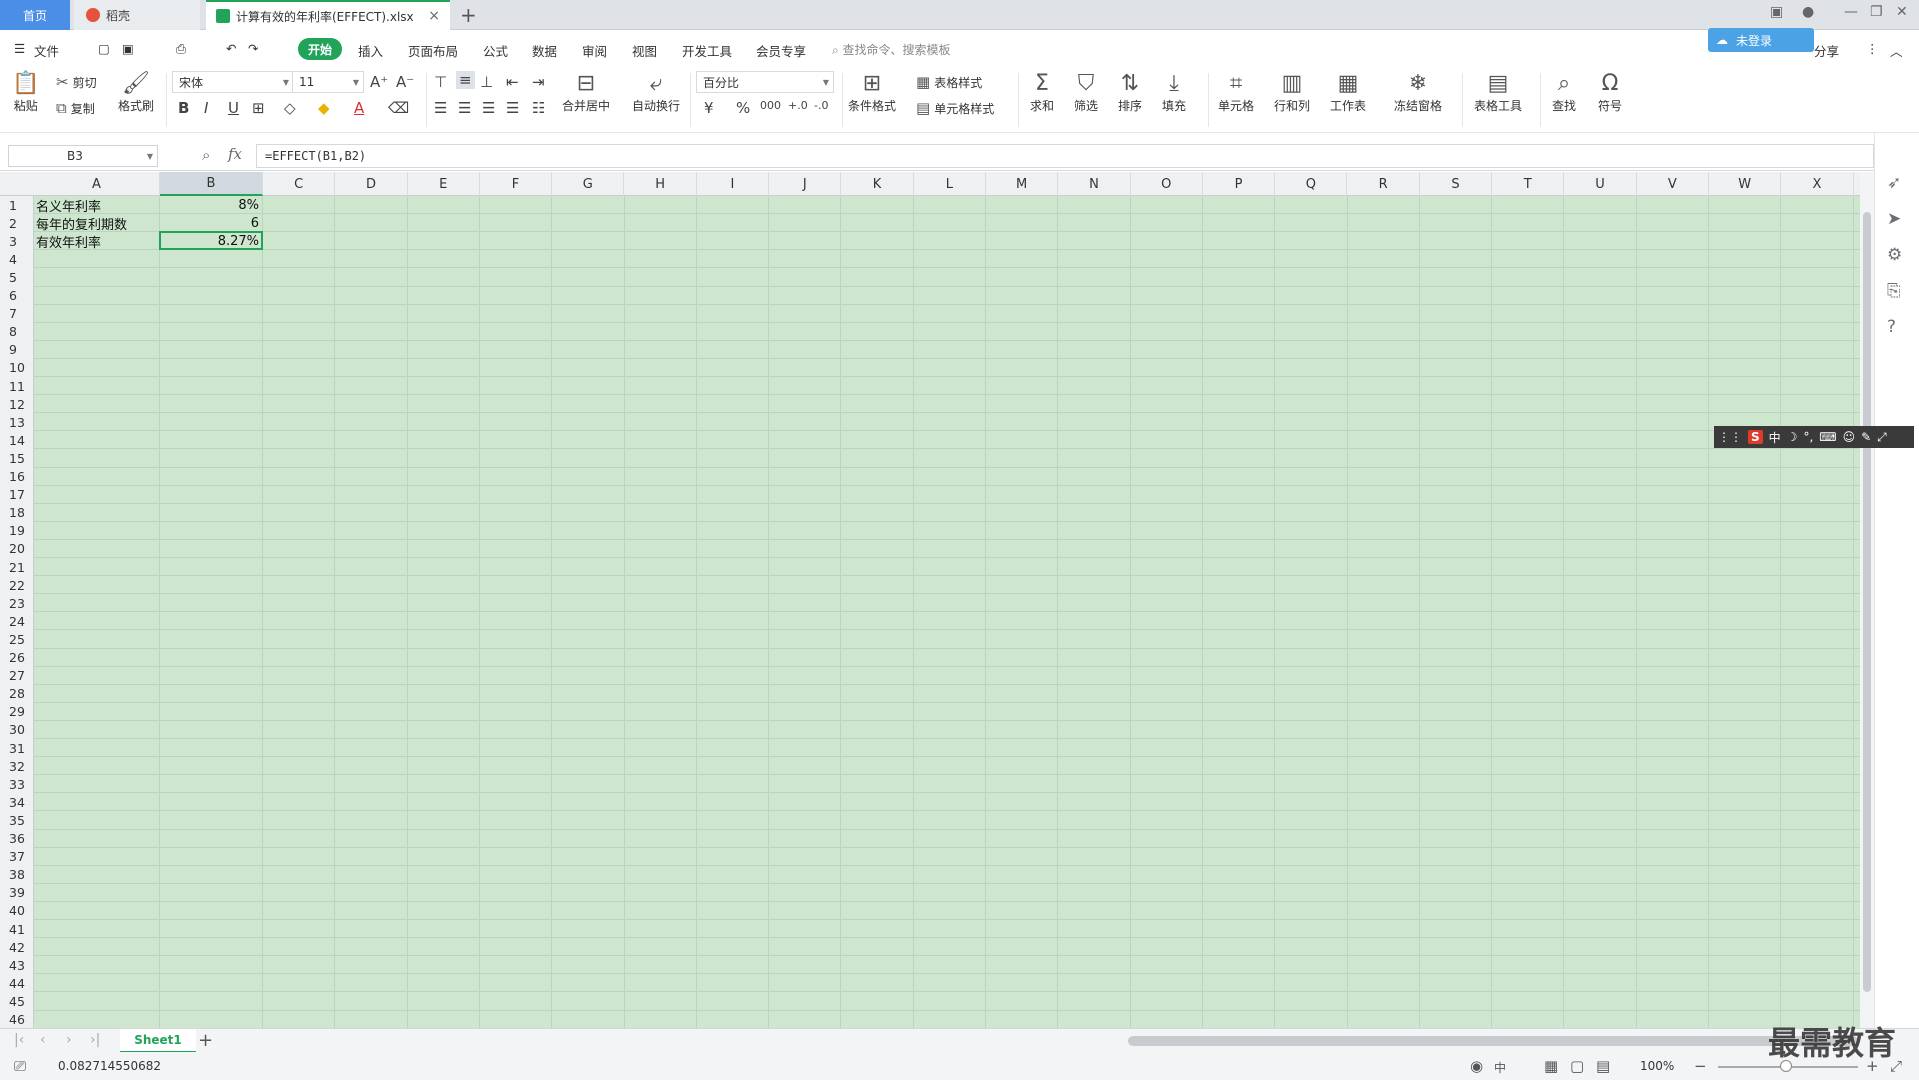 This screenshot has width=1919, height=1080. What do you see at coordinates (17, 241) in the screenshot?
I see `row-header-3: 3` at bounding box center [17, 241].